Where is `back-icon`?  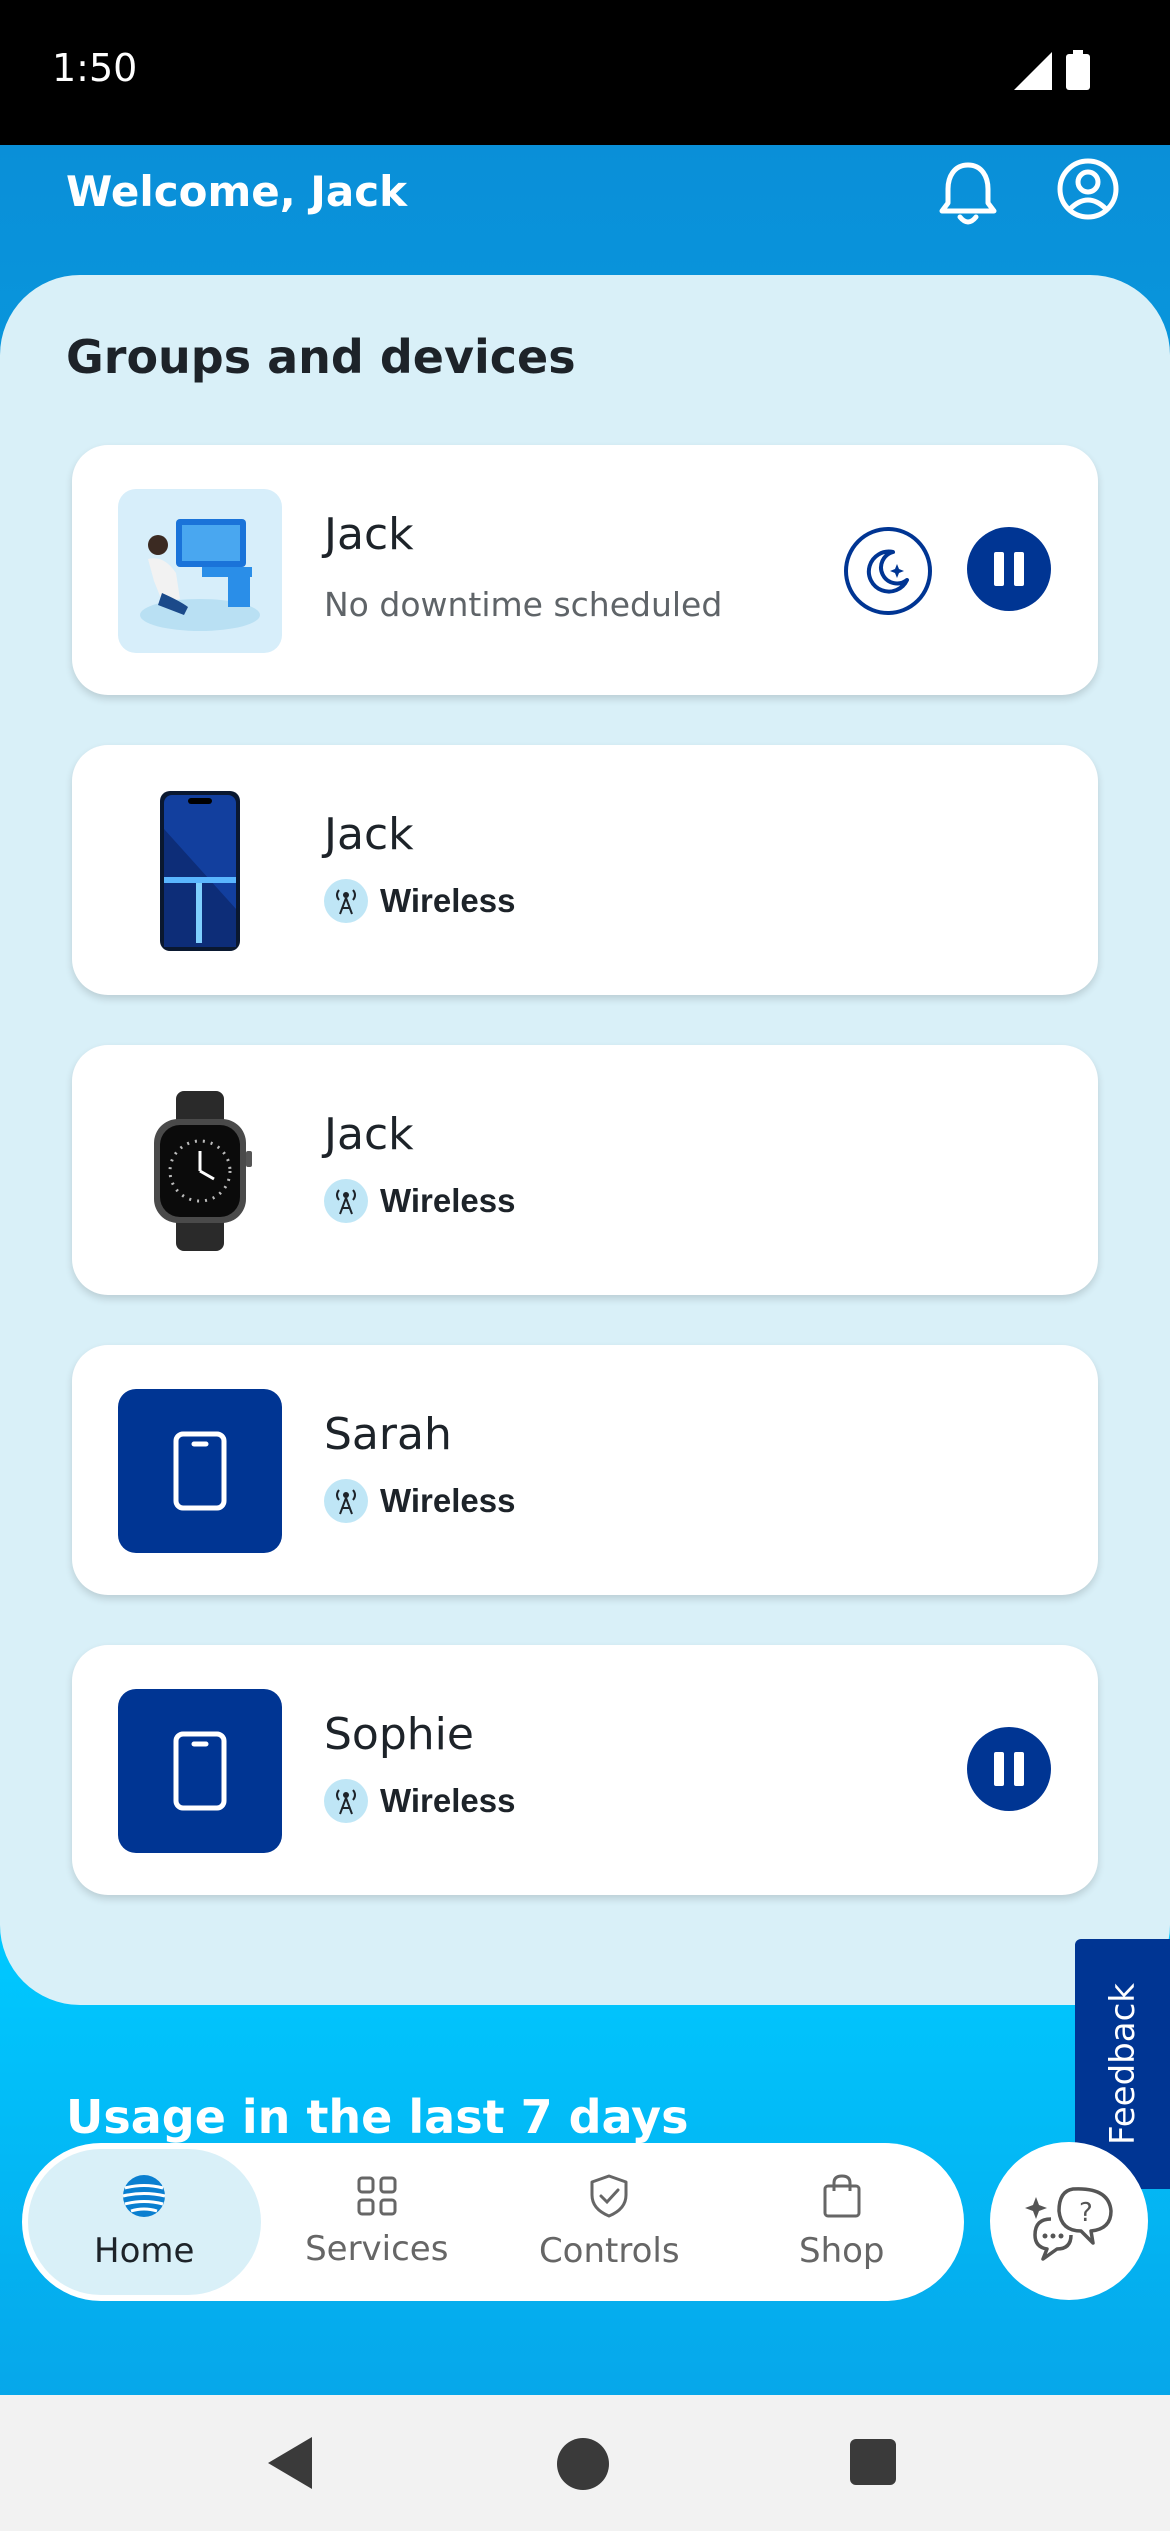 back-icon is located at coordinates (291, 2463).